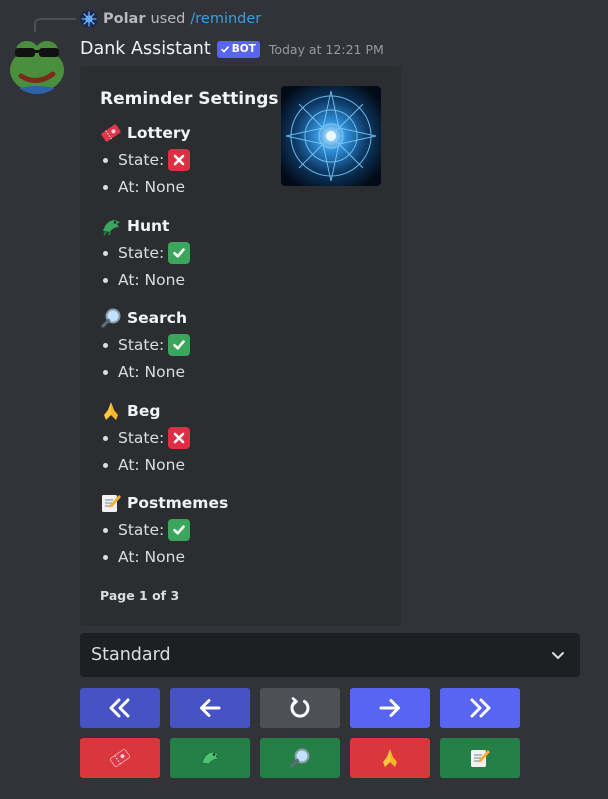  I want to click on first-page-button, so click(120, 708).